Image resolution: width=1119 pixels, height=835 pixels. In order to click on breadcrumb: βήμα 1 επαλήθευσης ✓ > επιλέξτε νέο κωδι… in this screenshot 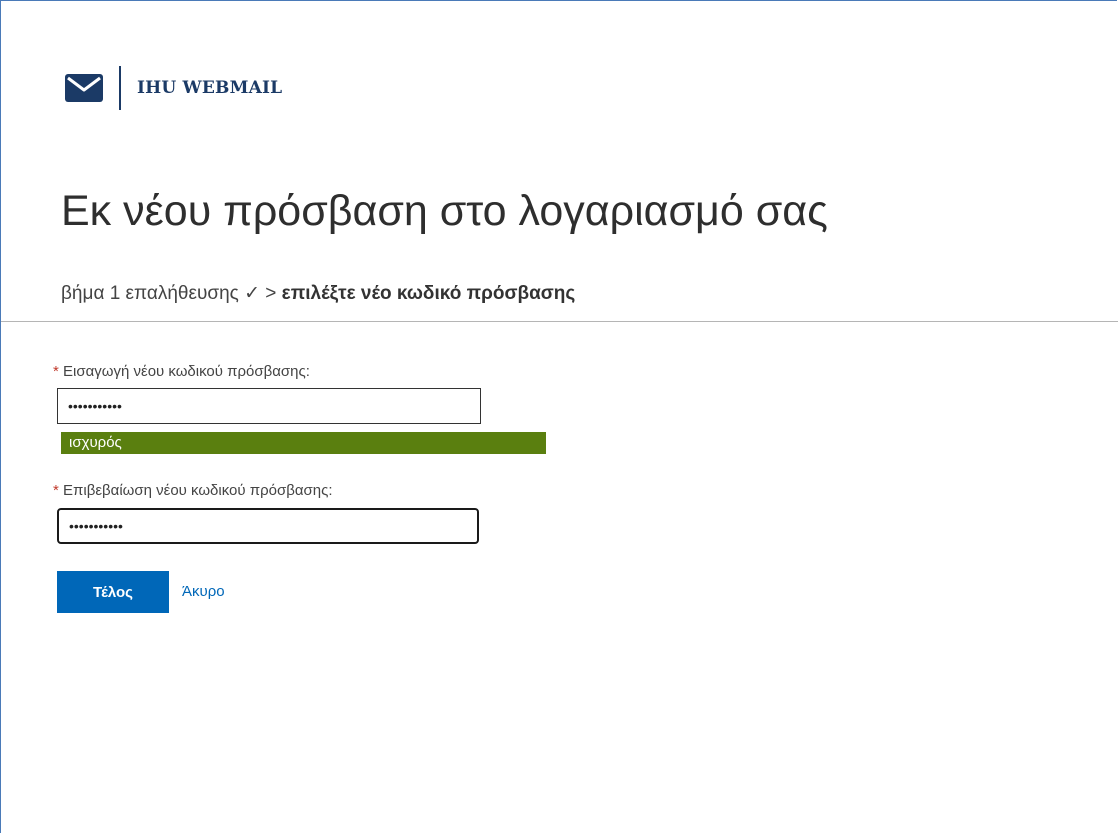, I will do `click(318, 293)`.